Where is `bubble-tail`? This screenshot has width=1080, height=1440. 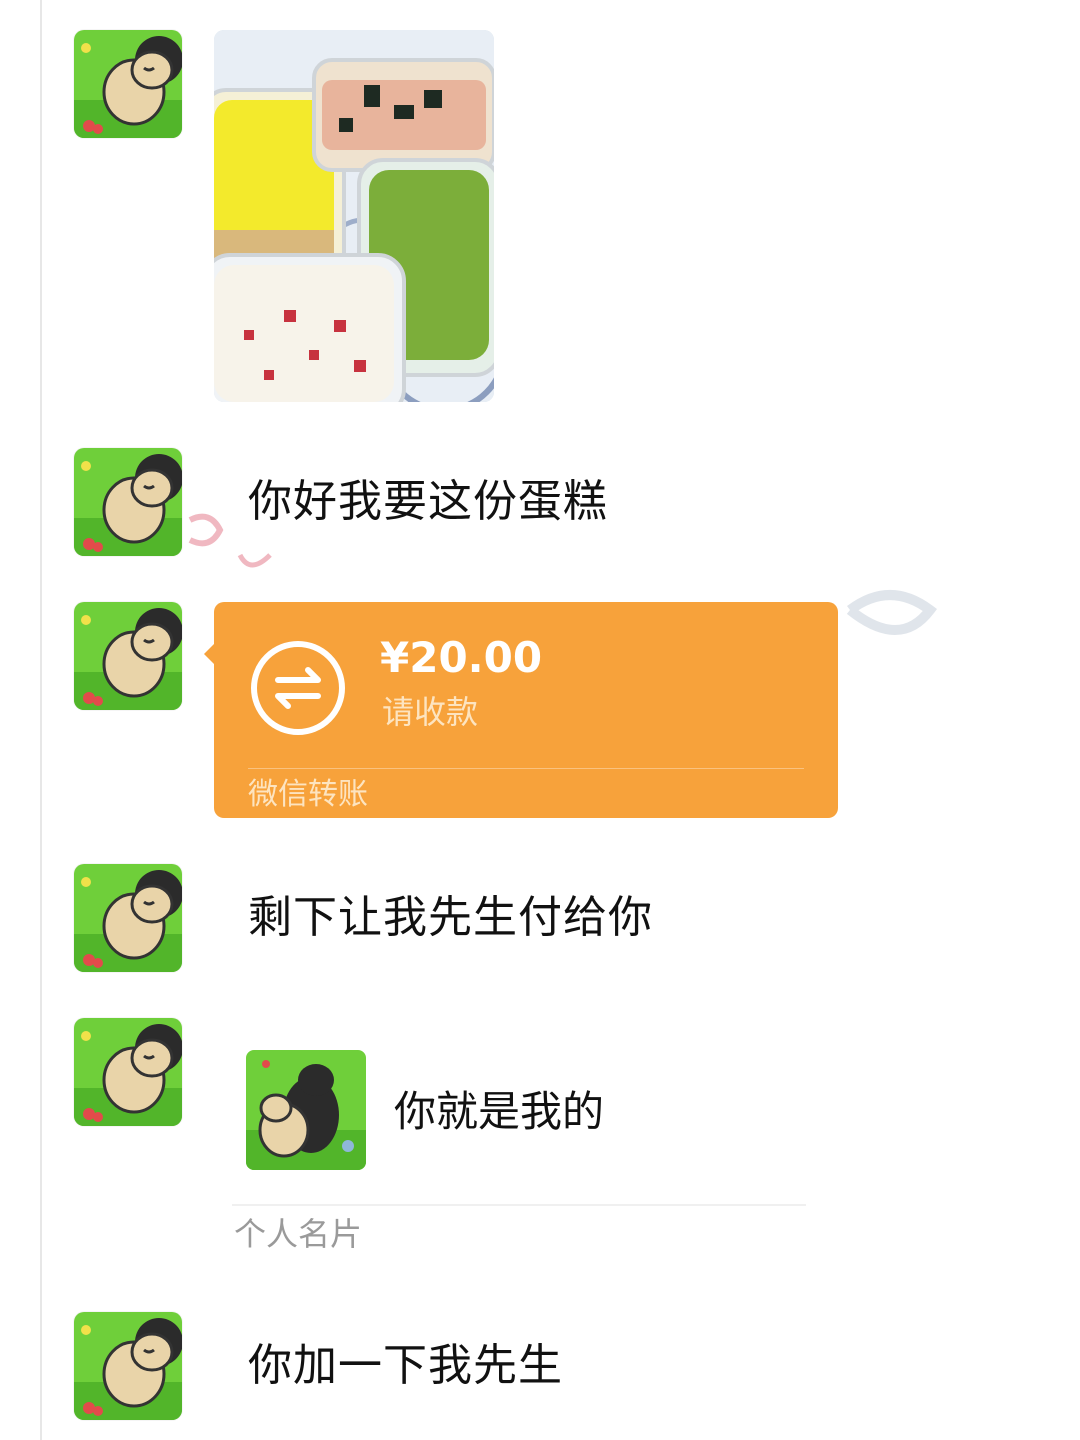
bubble-tail is located at coordinates (210, 654).